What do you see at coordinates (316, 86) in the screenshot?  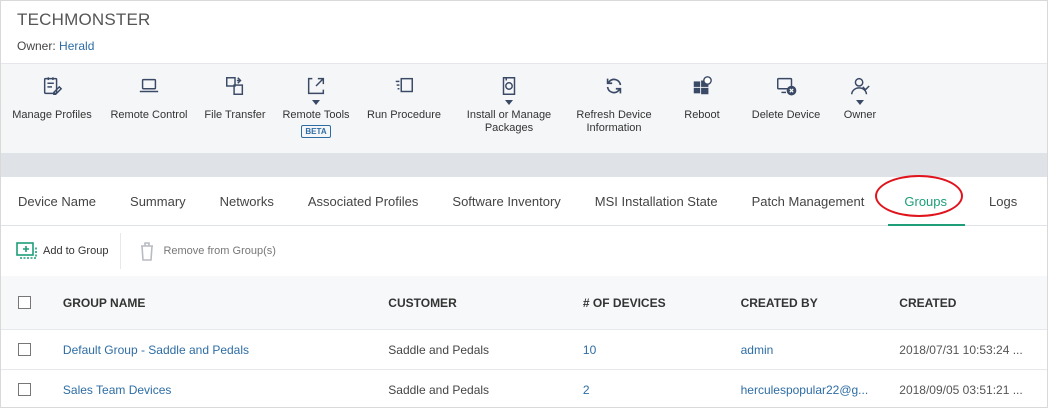 I see `remote-tools-icon` at bounding box center [316, 86].